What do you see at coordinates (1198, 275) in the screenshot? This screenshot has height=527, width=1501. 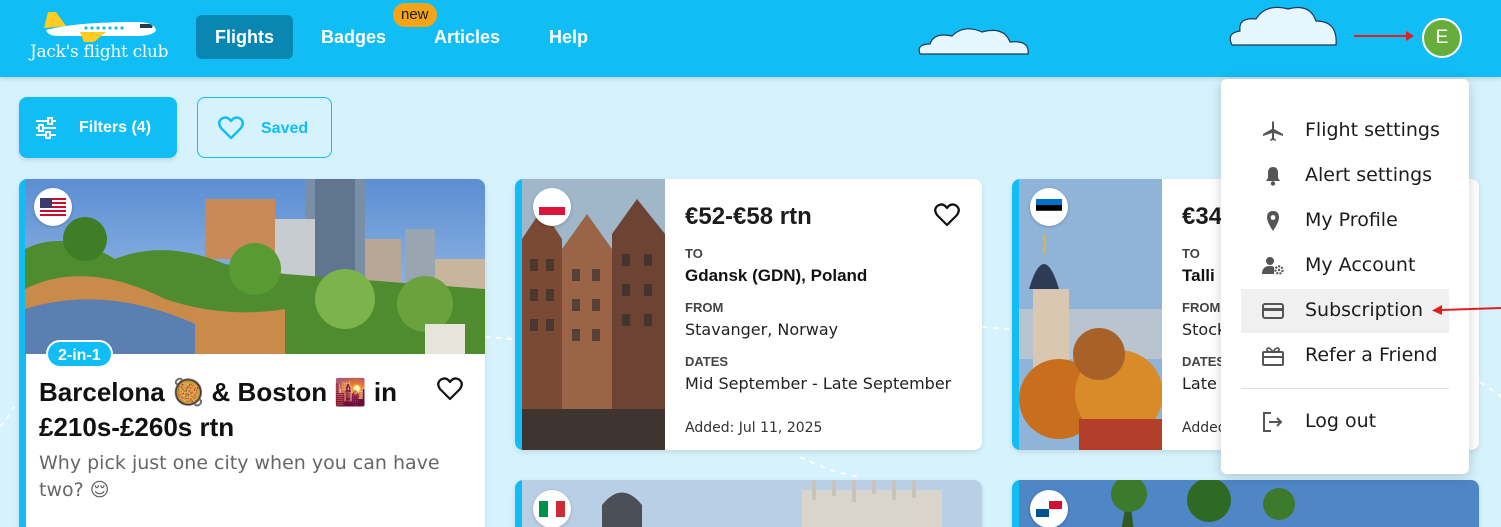 I see `destination: Talli` at bounding box center [1198, 275].